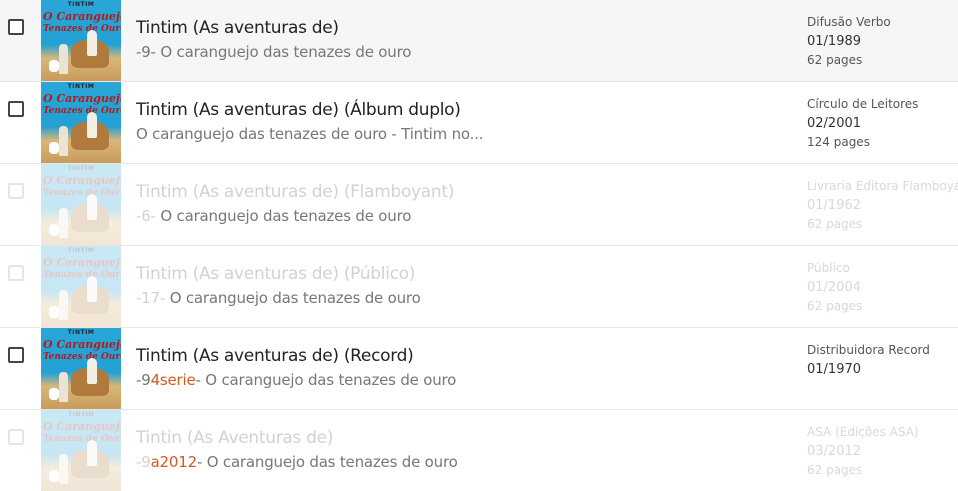 Image resolution: width=958 pixels, height=491 pixels. I want to click on album-subtitle: -6- O caranguejo das tenazes de ouro, so click(273, 216).